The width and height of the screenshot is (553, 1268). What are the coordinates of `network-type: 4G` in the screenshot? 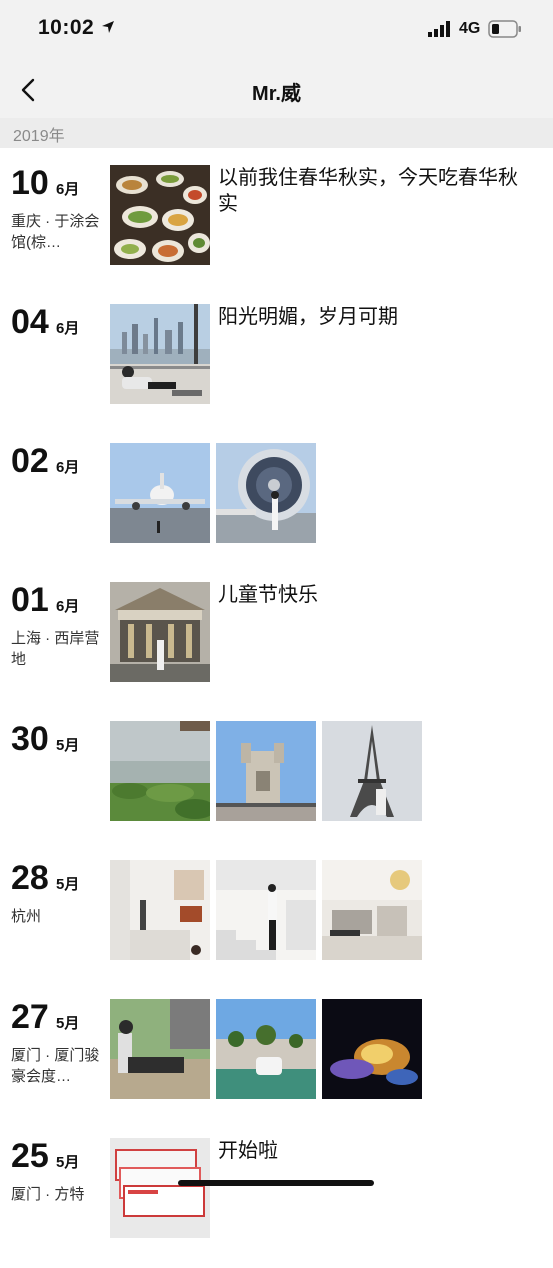 It's located at (470, 28).